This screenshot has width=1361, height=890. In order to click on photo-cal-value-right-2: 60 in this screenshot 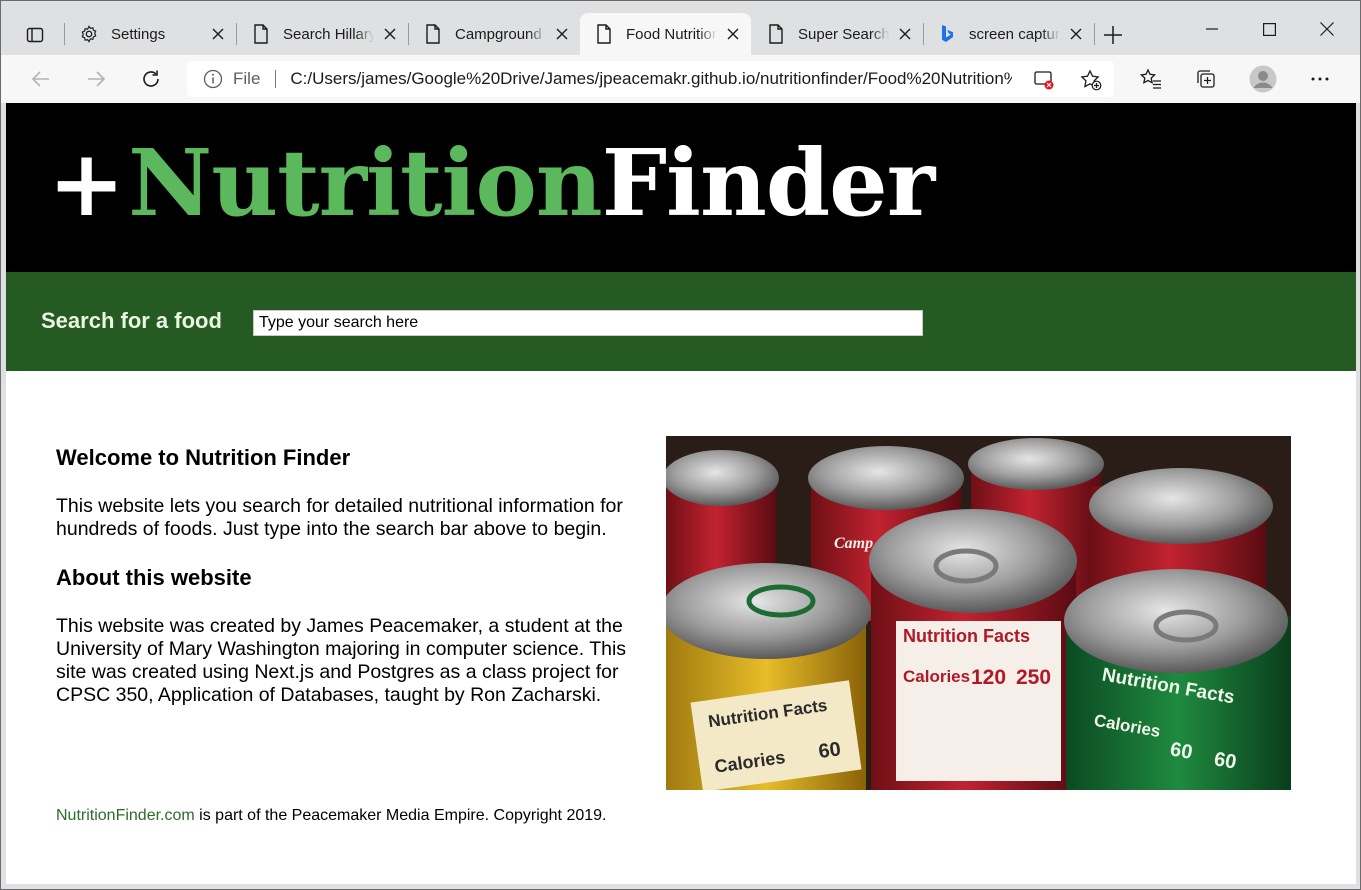, I will do `click(1225, 761)`.